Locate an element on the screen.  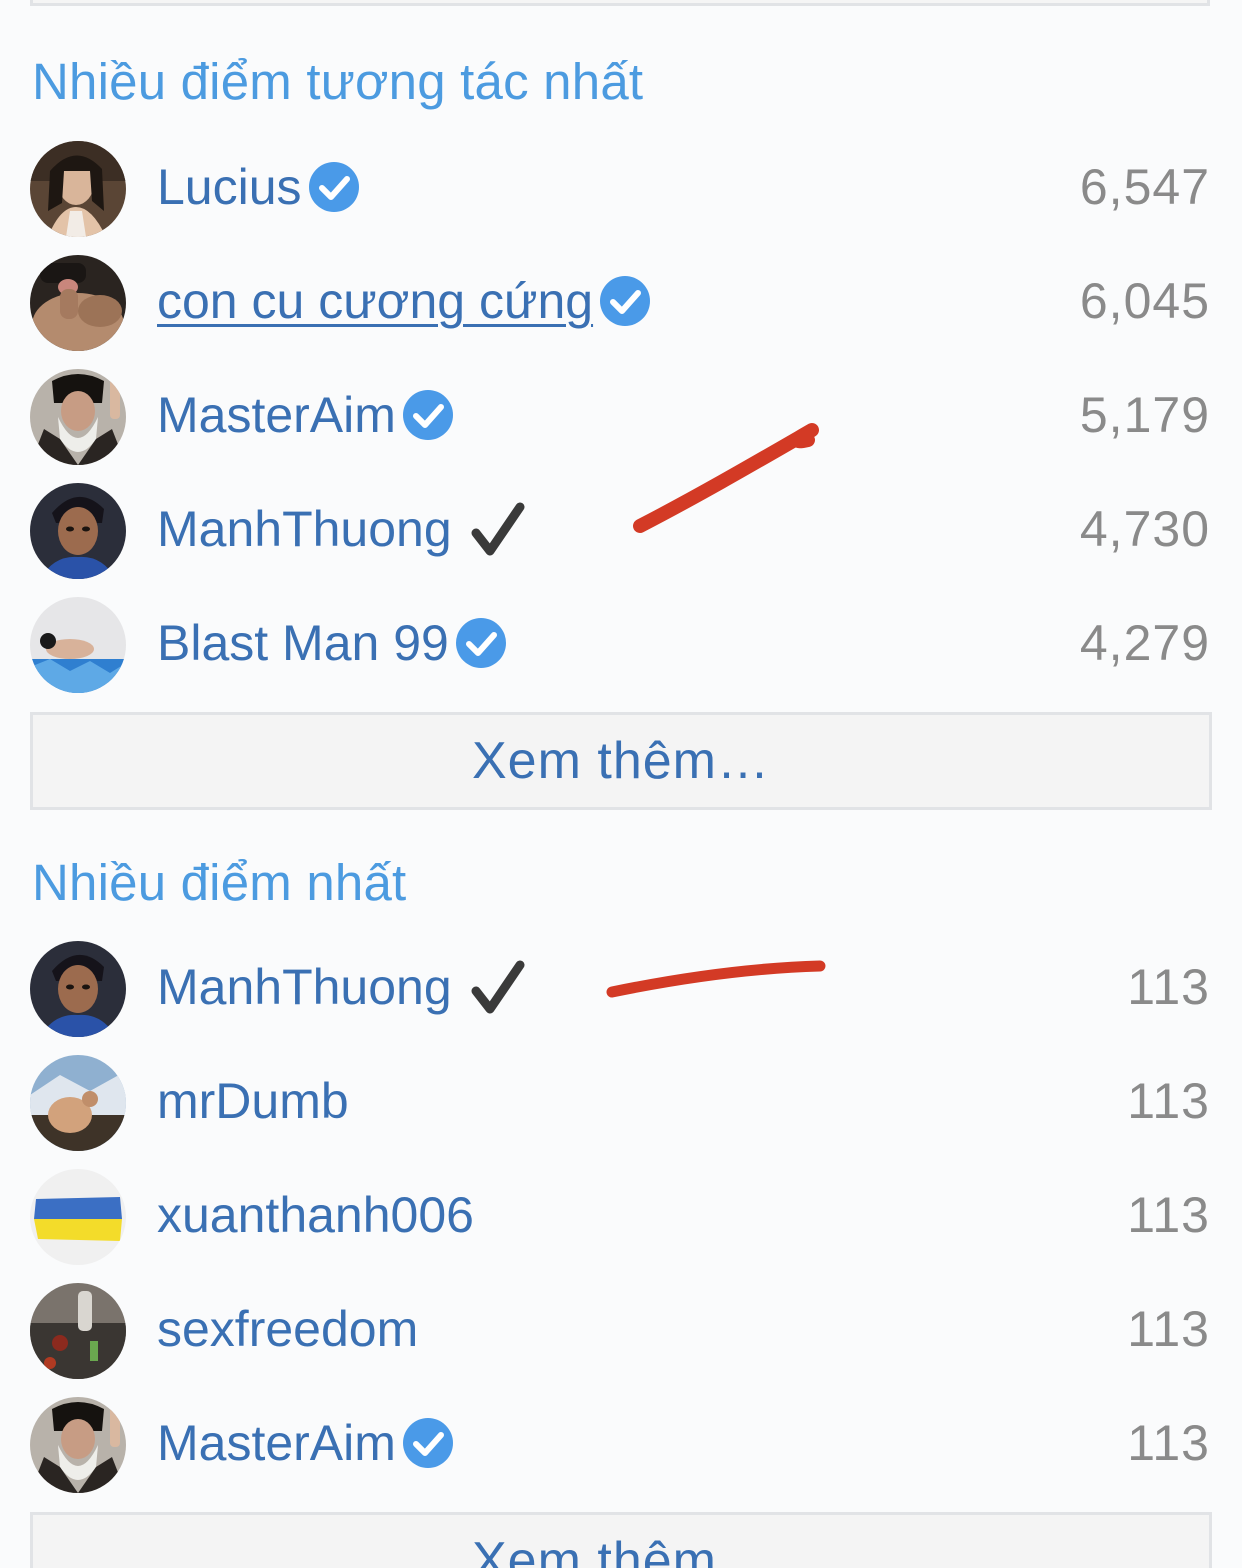
leaderboard-row: Blast Man 99 4,279 is located at coordinates (620, 647).